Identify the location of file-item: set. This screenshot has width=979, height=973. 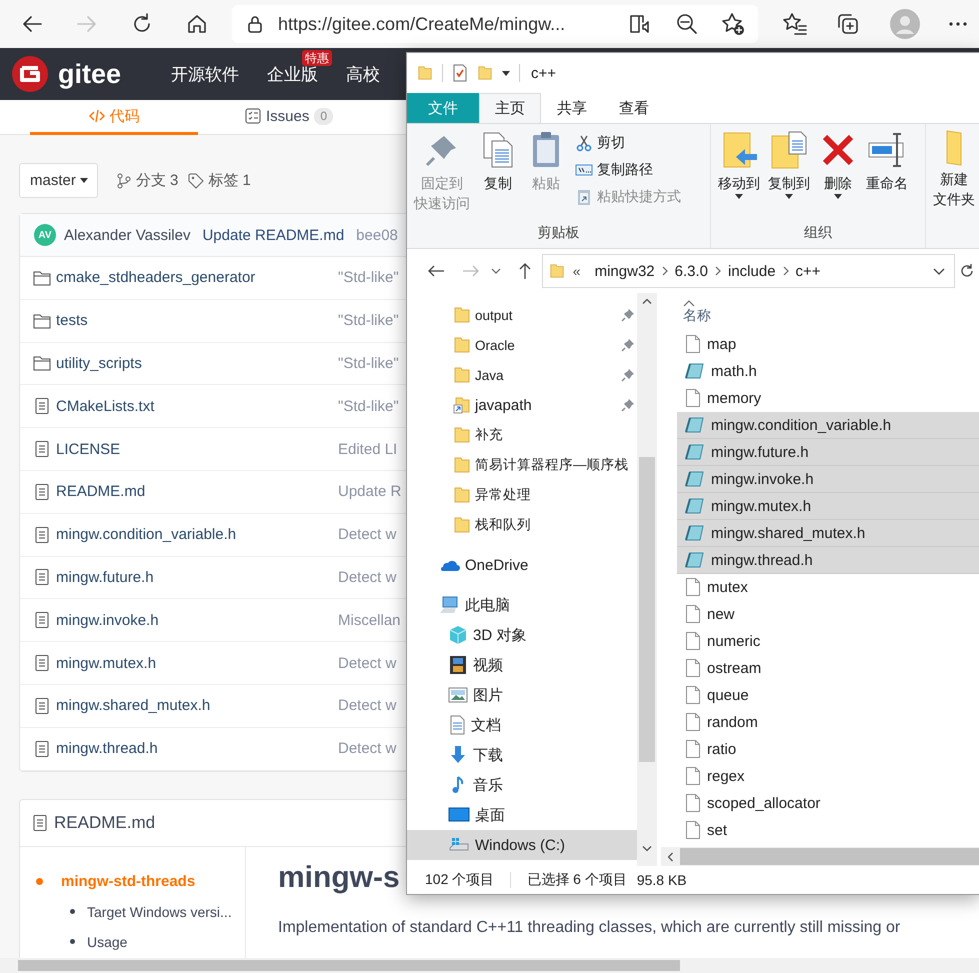
(828, 830).